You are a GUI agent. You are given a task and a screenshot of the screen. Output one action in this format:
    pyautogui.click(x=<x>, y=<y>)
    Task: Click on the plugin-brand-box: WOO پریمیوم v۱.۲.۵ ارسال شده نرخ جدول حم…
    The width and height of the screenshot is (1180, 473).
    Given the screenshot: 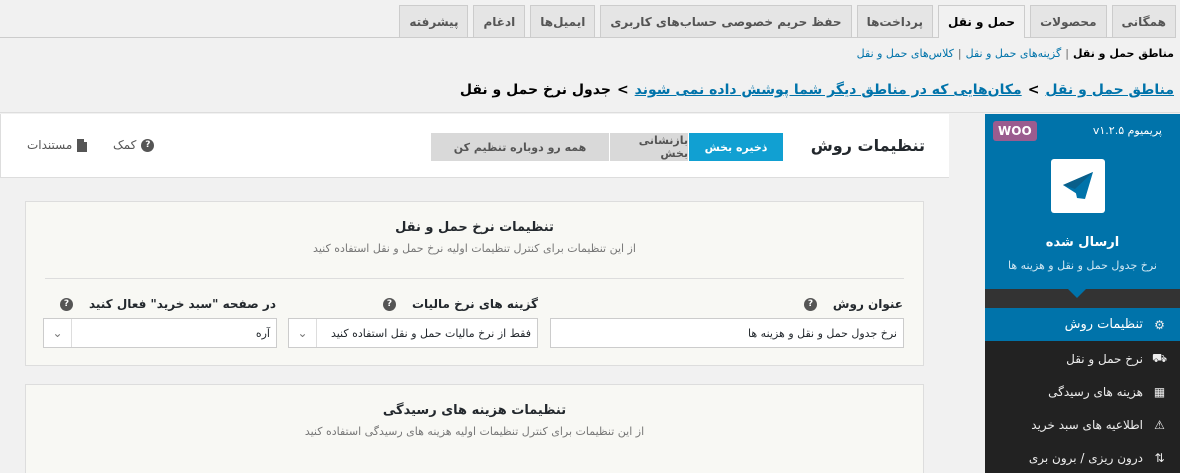 What is the action you would take?
    pyautogui.click(x=1082, y=201)
    